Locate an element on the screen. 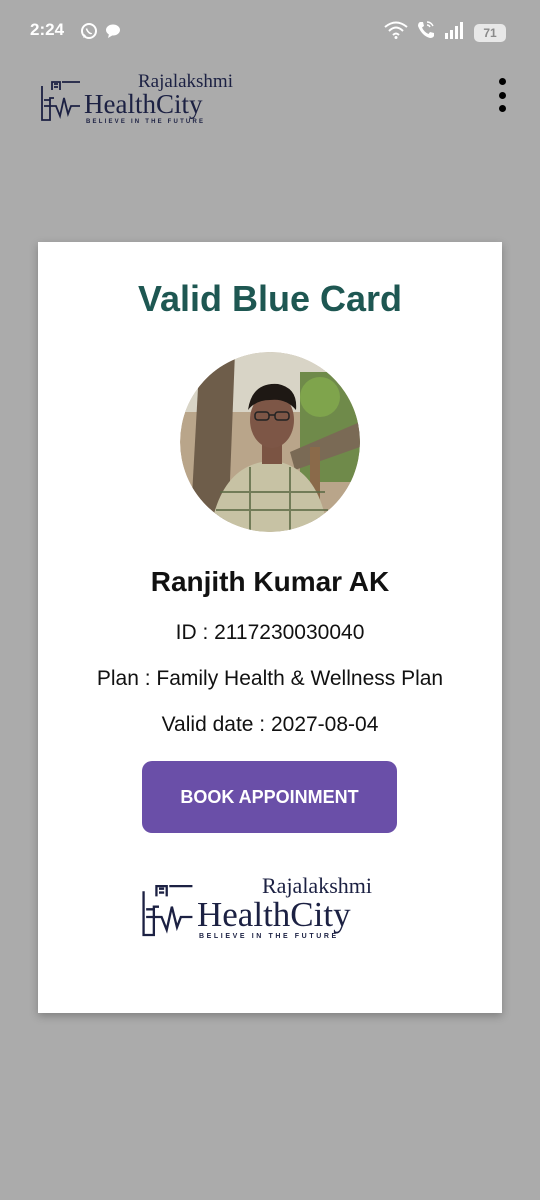  chat-icon is located at coordinates (113, 33).